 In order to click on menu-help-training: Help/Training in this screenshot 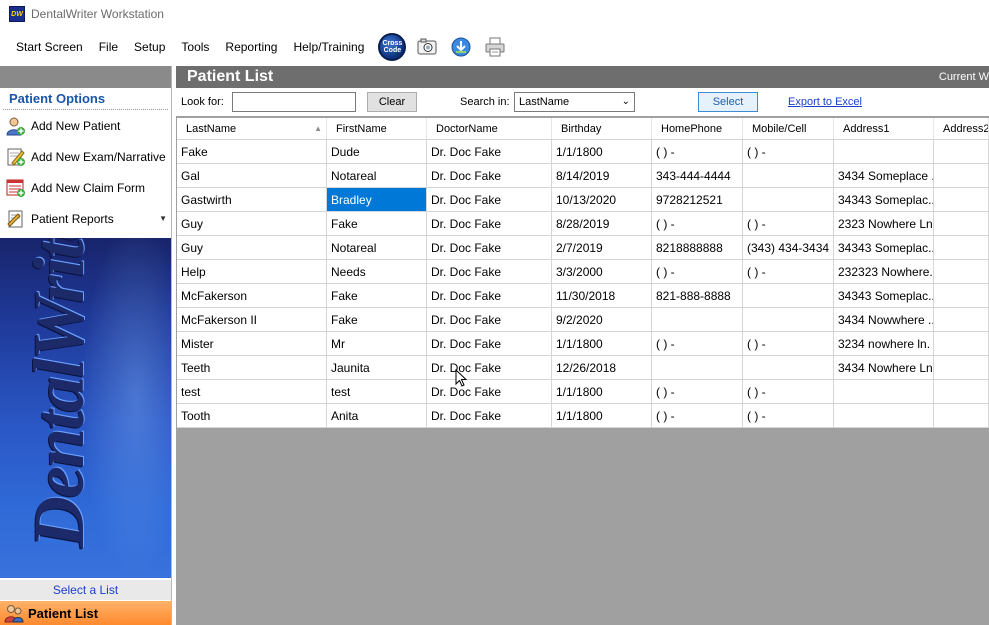, I will do `click(328, 47)`.